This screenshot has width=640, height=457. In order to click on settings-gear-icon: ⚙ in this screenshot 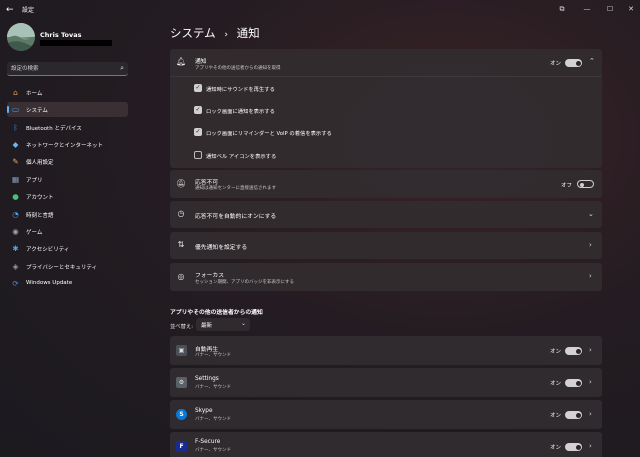, I will do `click(181, 382)`.